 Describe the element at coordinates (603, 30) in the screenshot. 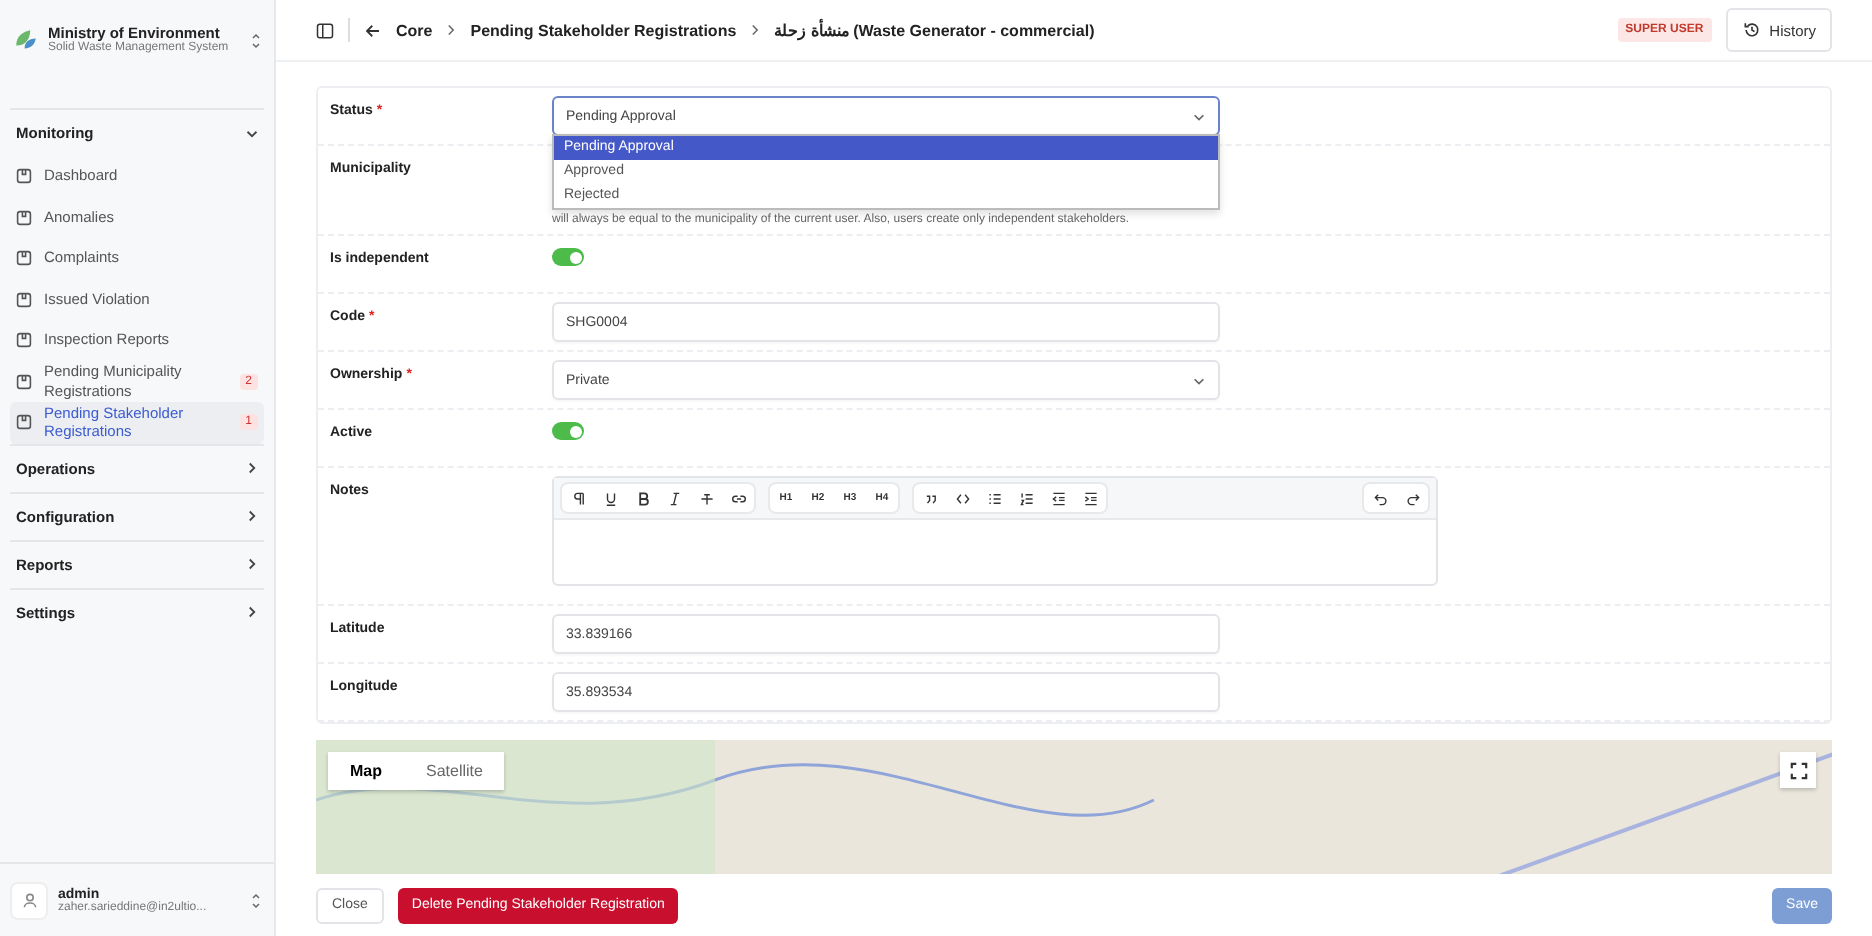

I see `breadcrumb-item: Pending Stakeholder Registrations` at that location.